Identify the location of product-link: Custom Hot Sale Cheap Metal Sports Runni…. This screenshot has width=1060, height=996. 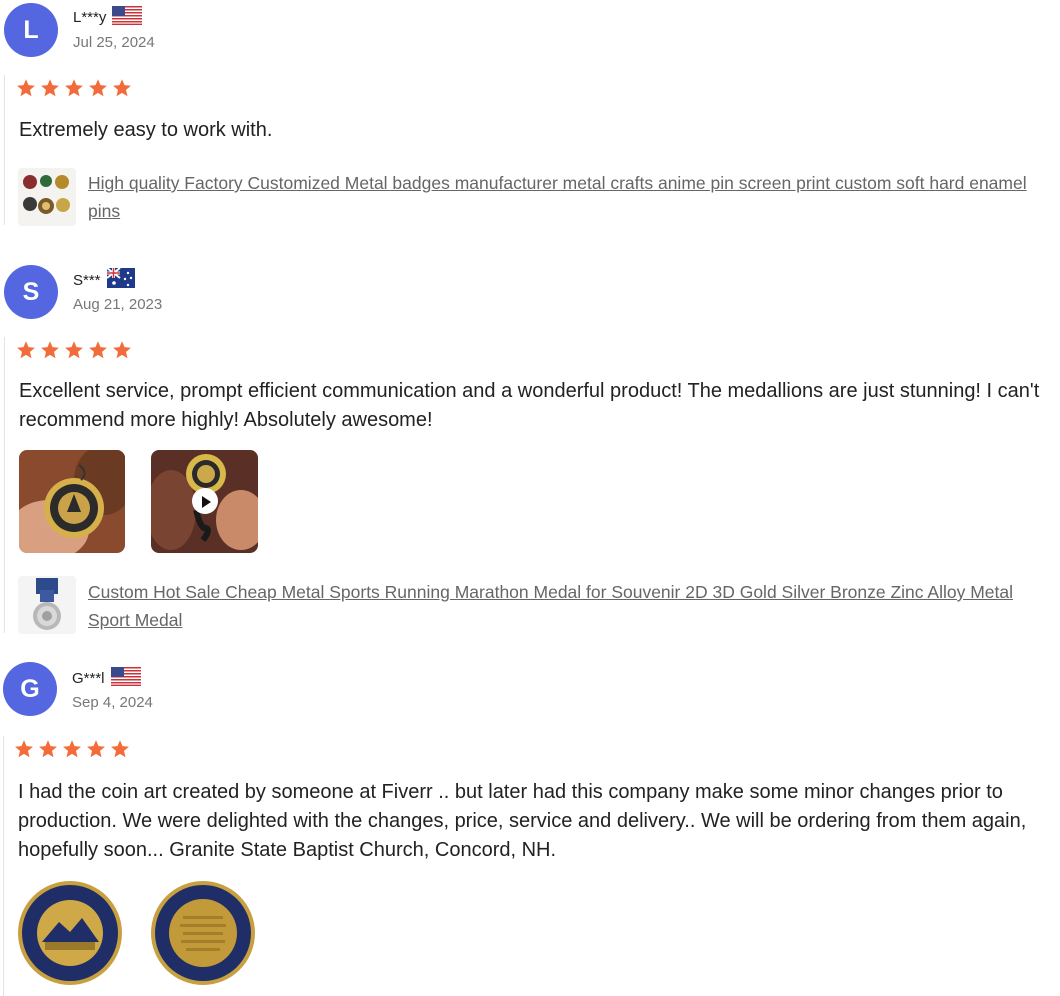
(570, 606).